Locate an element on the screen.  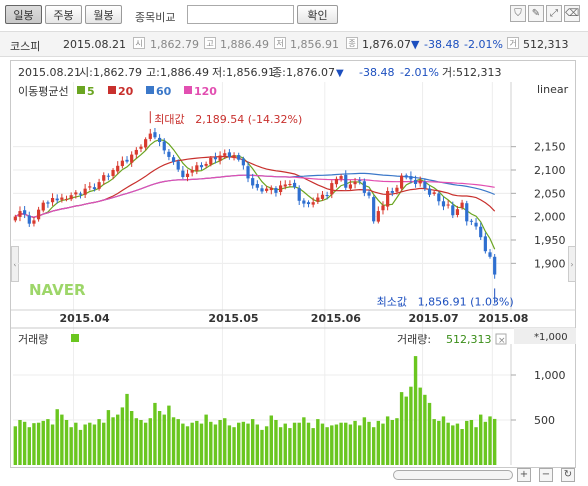
info-date: 2015.08.21 is located at coordinates (49, 72).